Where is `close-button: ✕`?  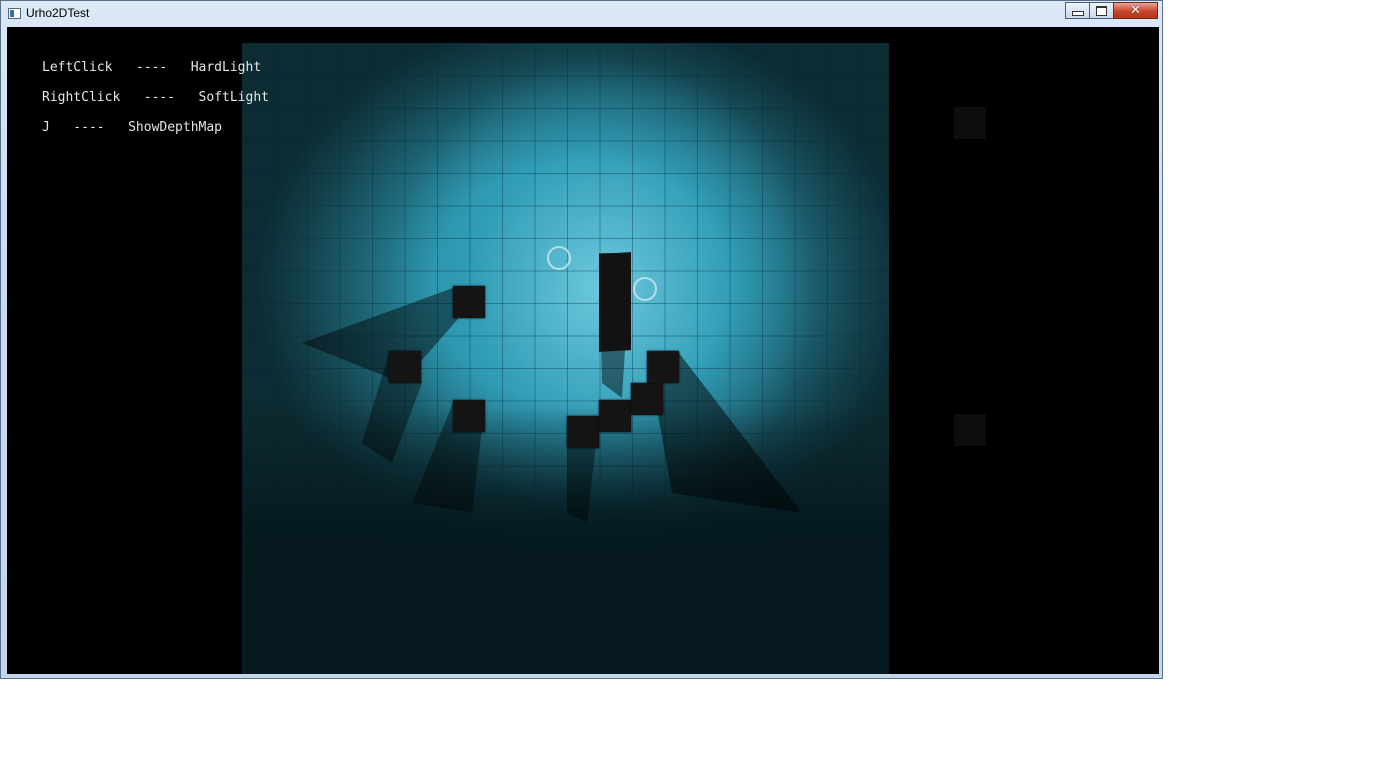 close-button: ✕ is located at coordinates (1135, 10).